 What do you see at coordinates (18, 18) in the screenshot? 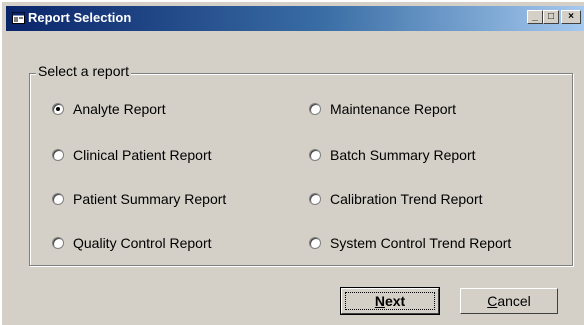
I see `window-icon` at bounding box center [18, 18].